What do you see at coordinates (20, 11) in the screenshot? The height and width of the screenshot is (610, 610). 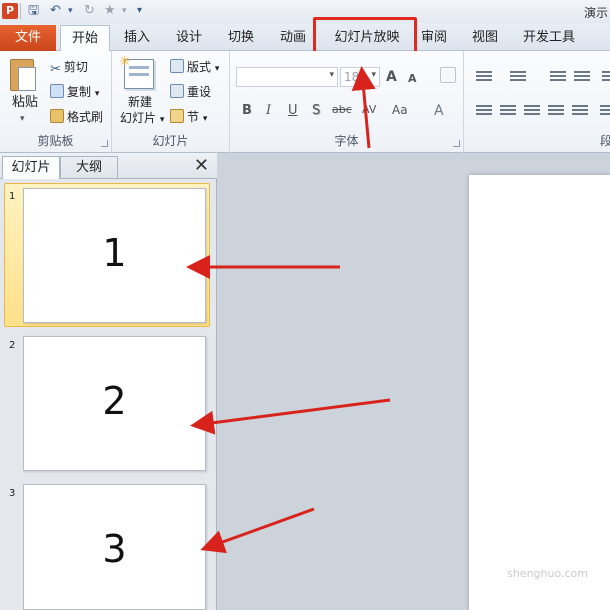 I see `quick-access-separator` at bounding box center [20, 11].